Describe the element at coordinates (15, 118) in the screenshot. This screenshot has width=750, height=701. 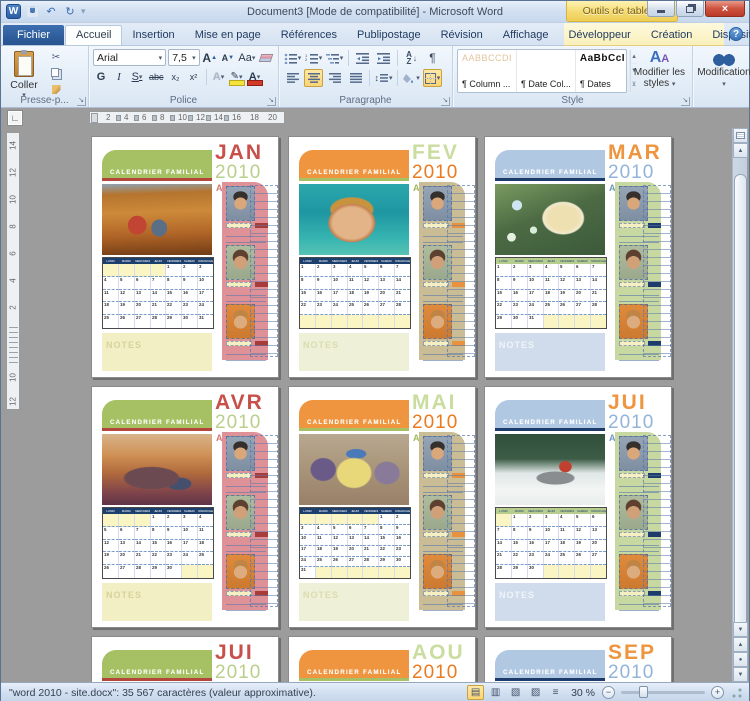
I see `tab-selector-button: ∟` at that location.